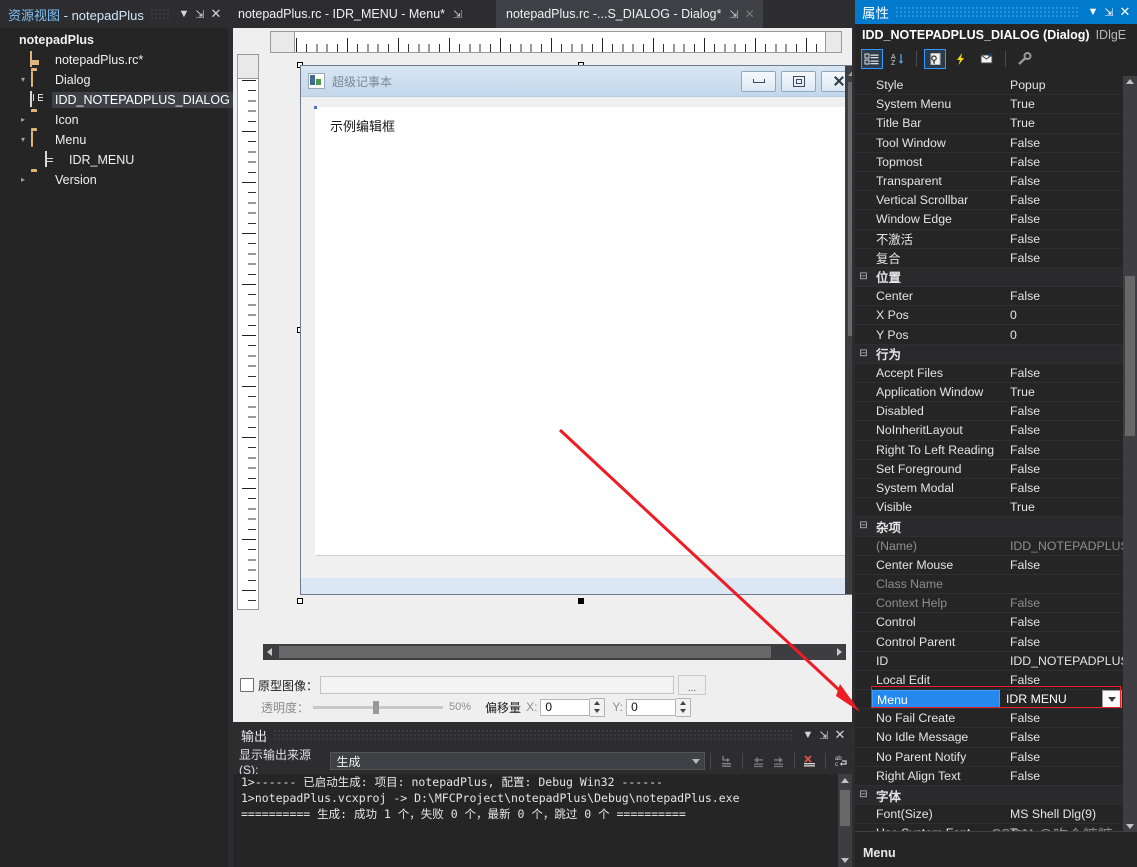 The image size is (1137, 867). I want to click on property-row: Vertical Scrollbar False, so click(989, 201).